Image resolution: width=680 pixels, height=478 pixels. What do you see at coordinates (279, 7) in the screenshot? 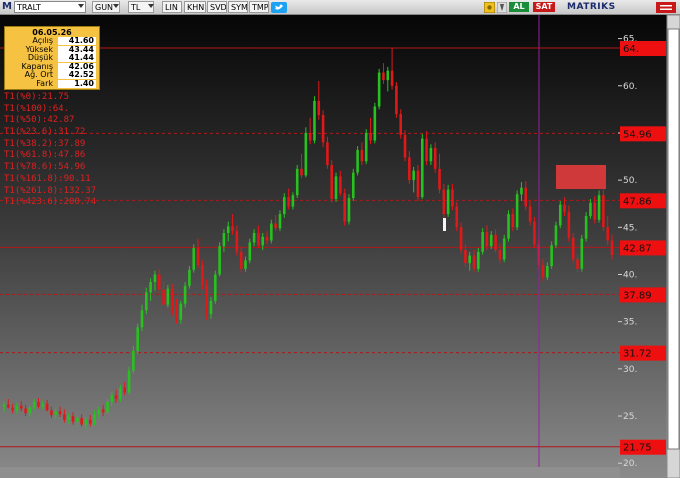
I see `twitter-icon` at bounding box center [279, 7].